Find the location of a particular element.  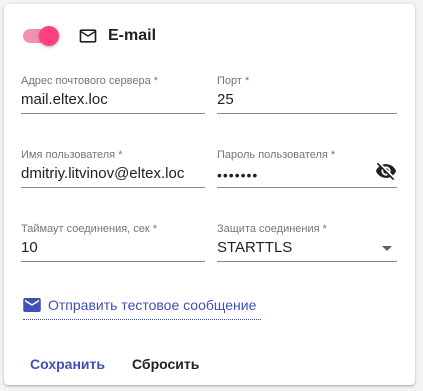

dropdown-arrow-icon is located at coordinates (387, 248).